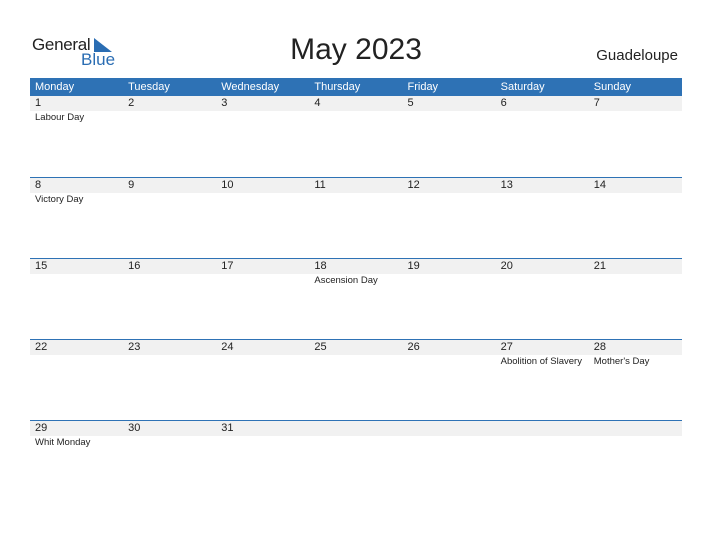 The image size is (712, 550). What do you see at coordinates (169, 218) in the screenshot?
I see `day-cell: 9` at bounding box center [169, 218].